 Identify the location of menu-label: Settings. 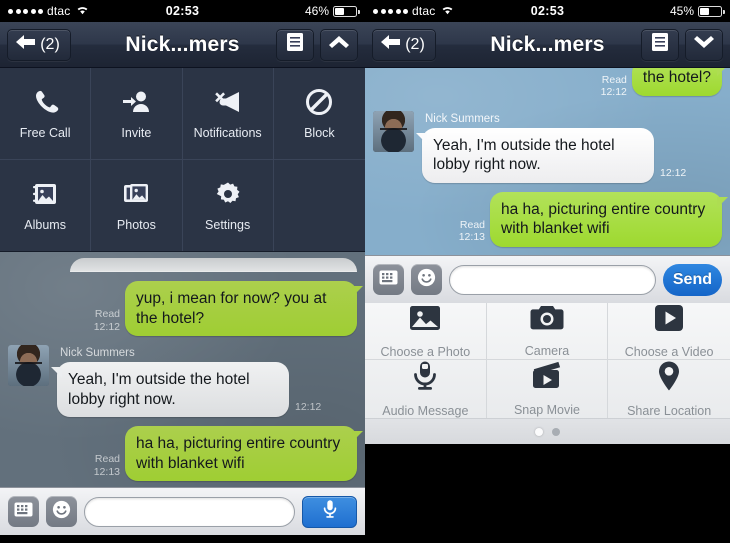
(228, 225).